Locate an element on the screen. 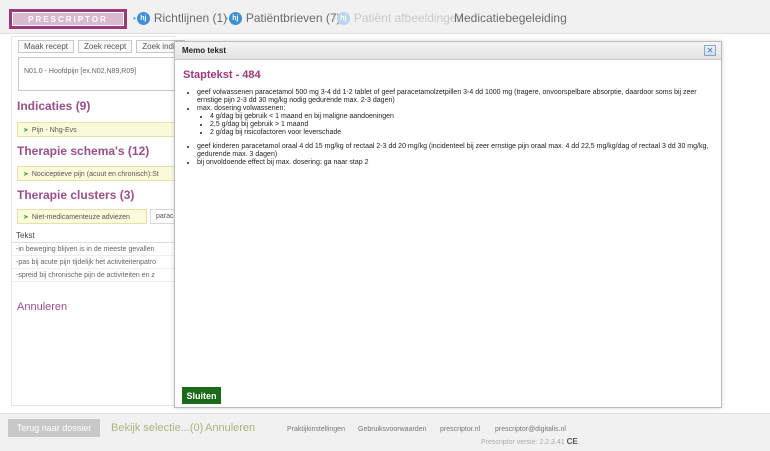 This screenshot has height=451, width=770. praktijkinstellingen-link: Praktijkinstellingen is located at coordinates (316, 429).